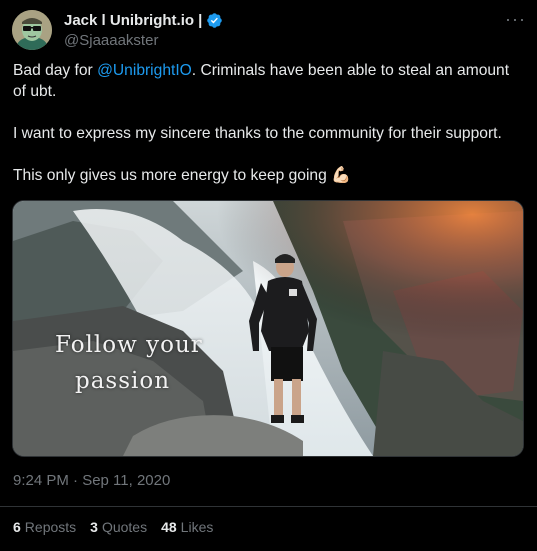 The width and height of the screenshot is (537, 551). I want to click on author-name-row: Jack l Unibright.io |, so click(143, 20).